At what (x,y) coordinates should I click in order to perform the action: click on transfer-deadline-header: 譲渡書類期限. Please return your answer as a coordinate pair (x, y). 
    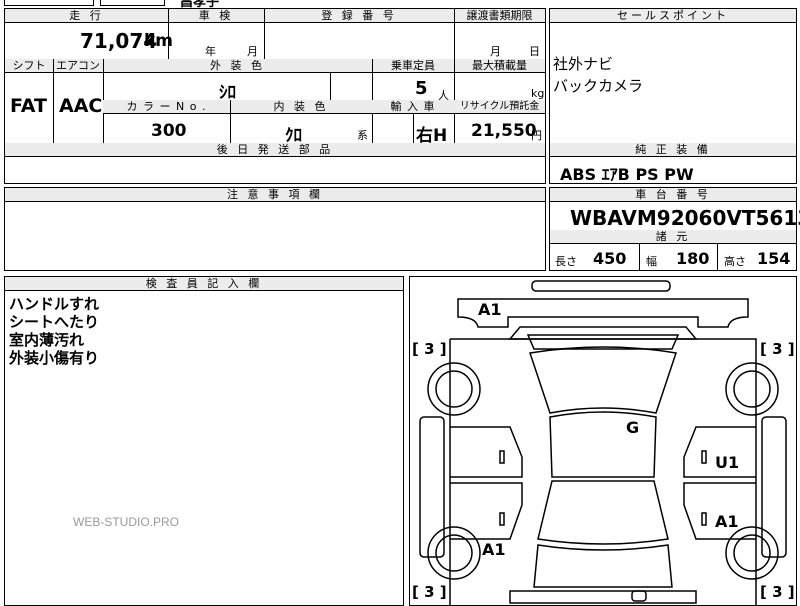
    Looking at the image, I should click on (499, 16).